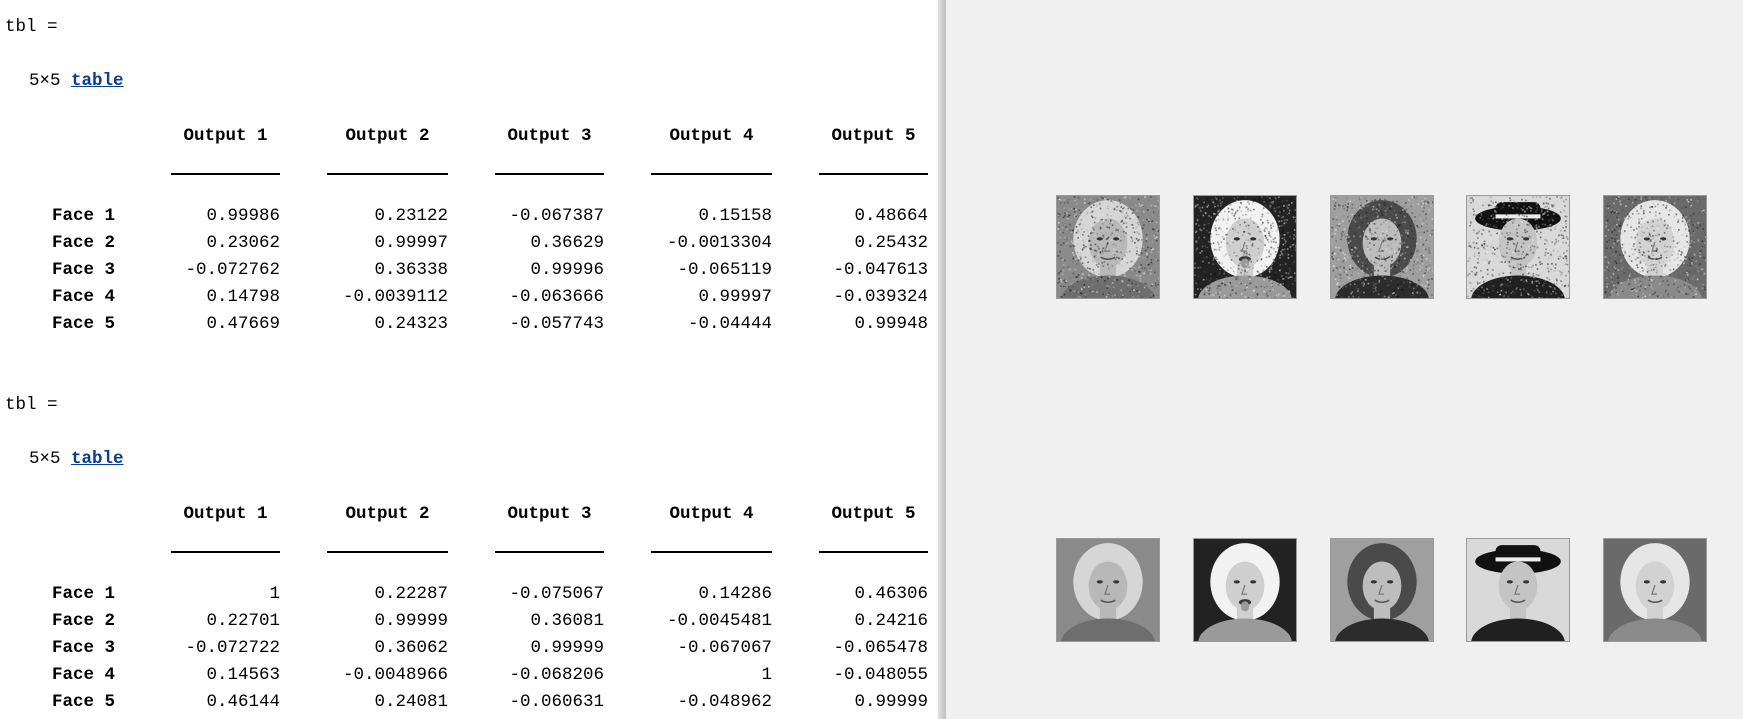 The width and height of the screenshot is (1743, 719). Describe the element at coordinates (880, 297) in the screenshot. I see `table-cell: -0.039324` at that location.